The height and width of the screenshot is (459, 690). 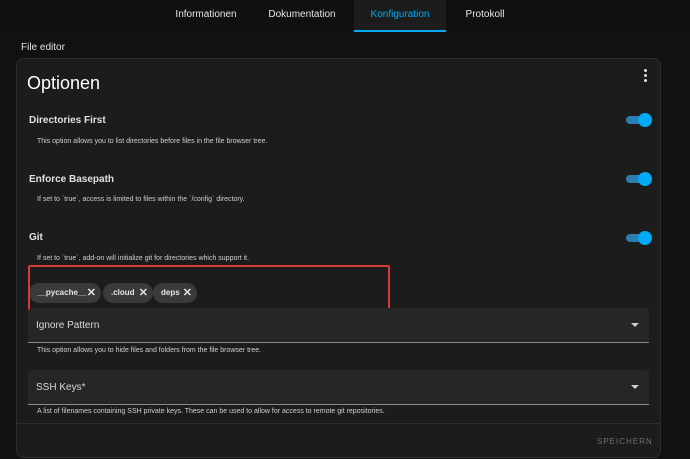 I want to click on tab-protokoll: Protokoll, so click(x=485, y=16).